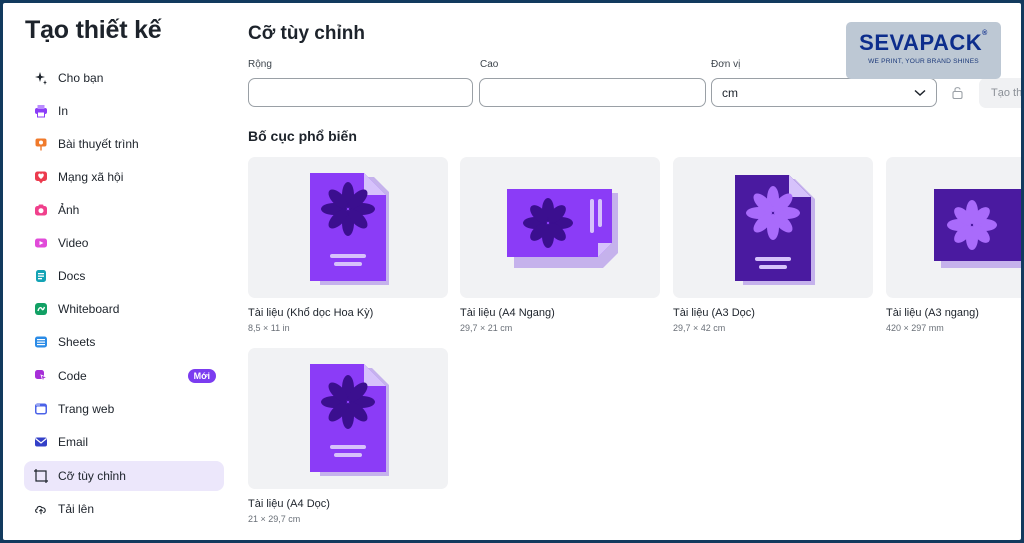 This screenshot has width=1024, height=543. Describe the element at coordinates (41, 78) in the screenshot. I see `sparkle-icon` at that location.